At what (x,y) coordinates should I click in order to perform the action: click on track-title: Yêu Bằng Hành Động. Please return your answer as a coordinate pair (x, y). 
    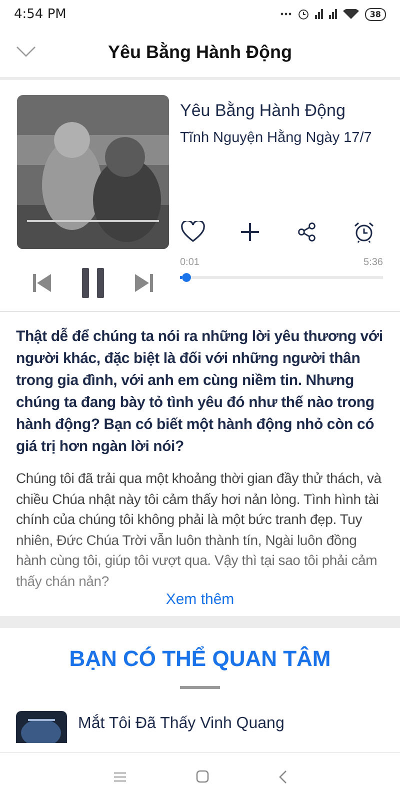
    Looking at the image, I should click on (263, 111).